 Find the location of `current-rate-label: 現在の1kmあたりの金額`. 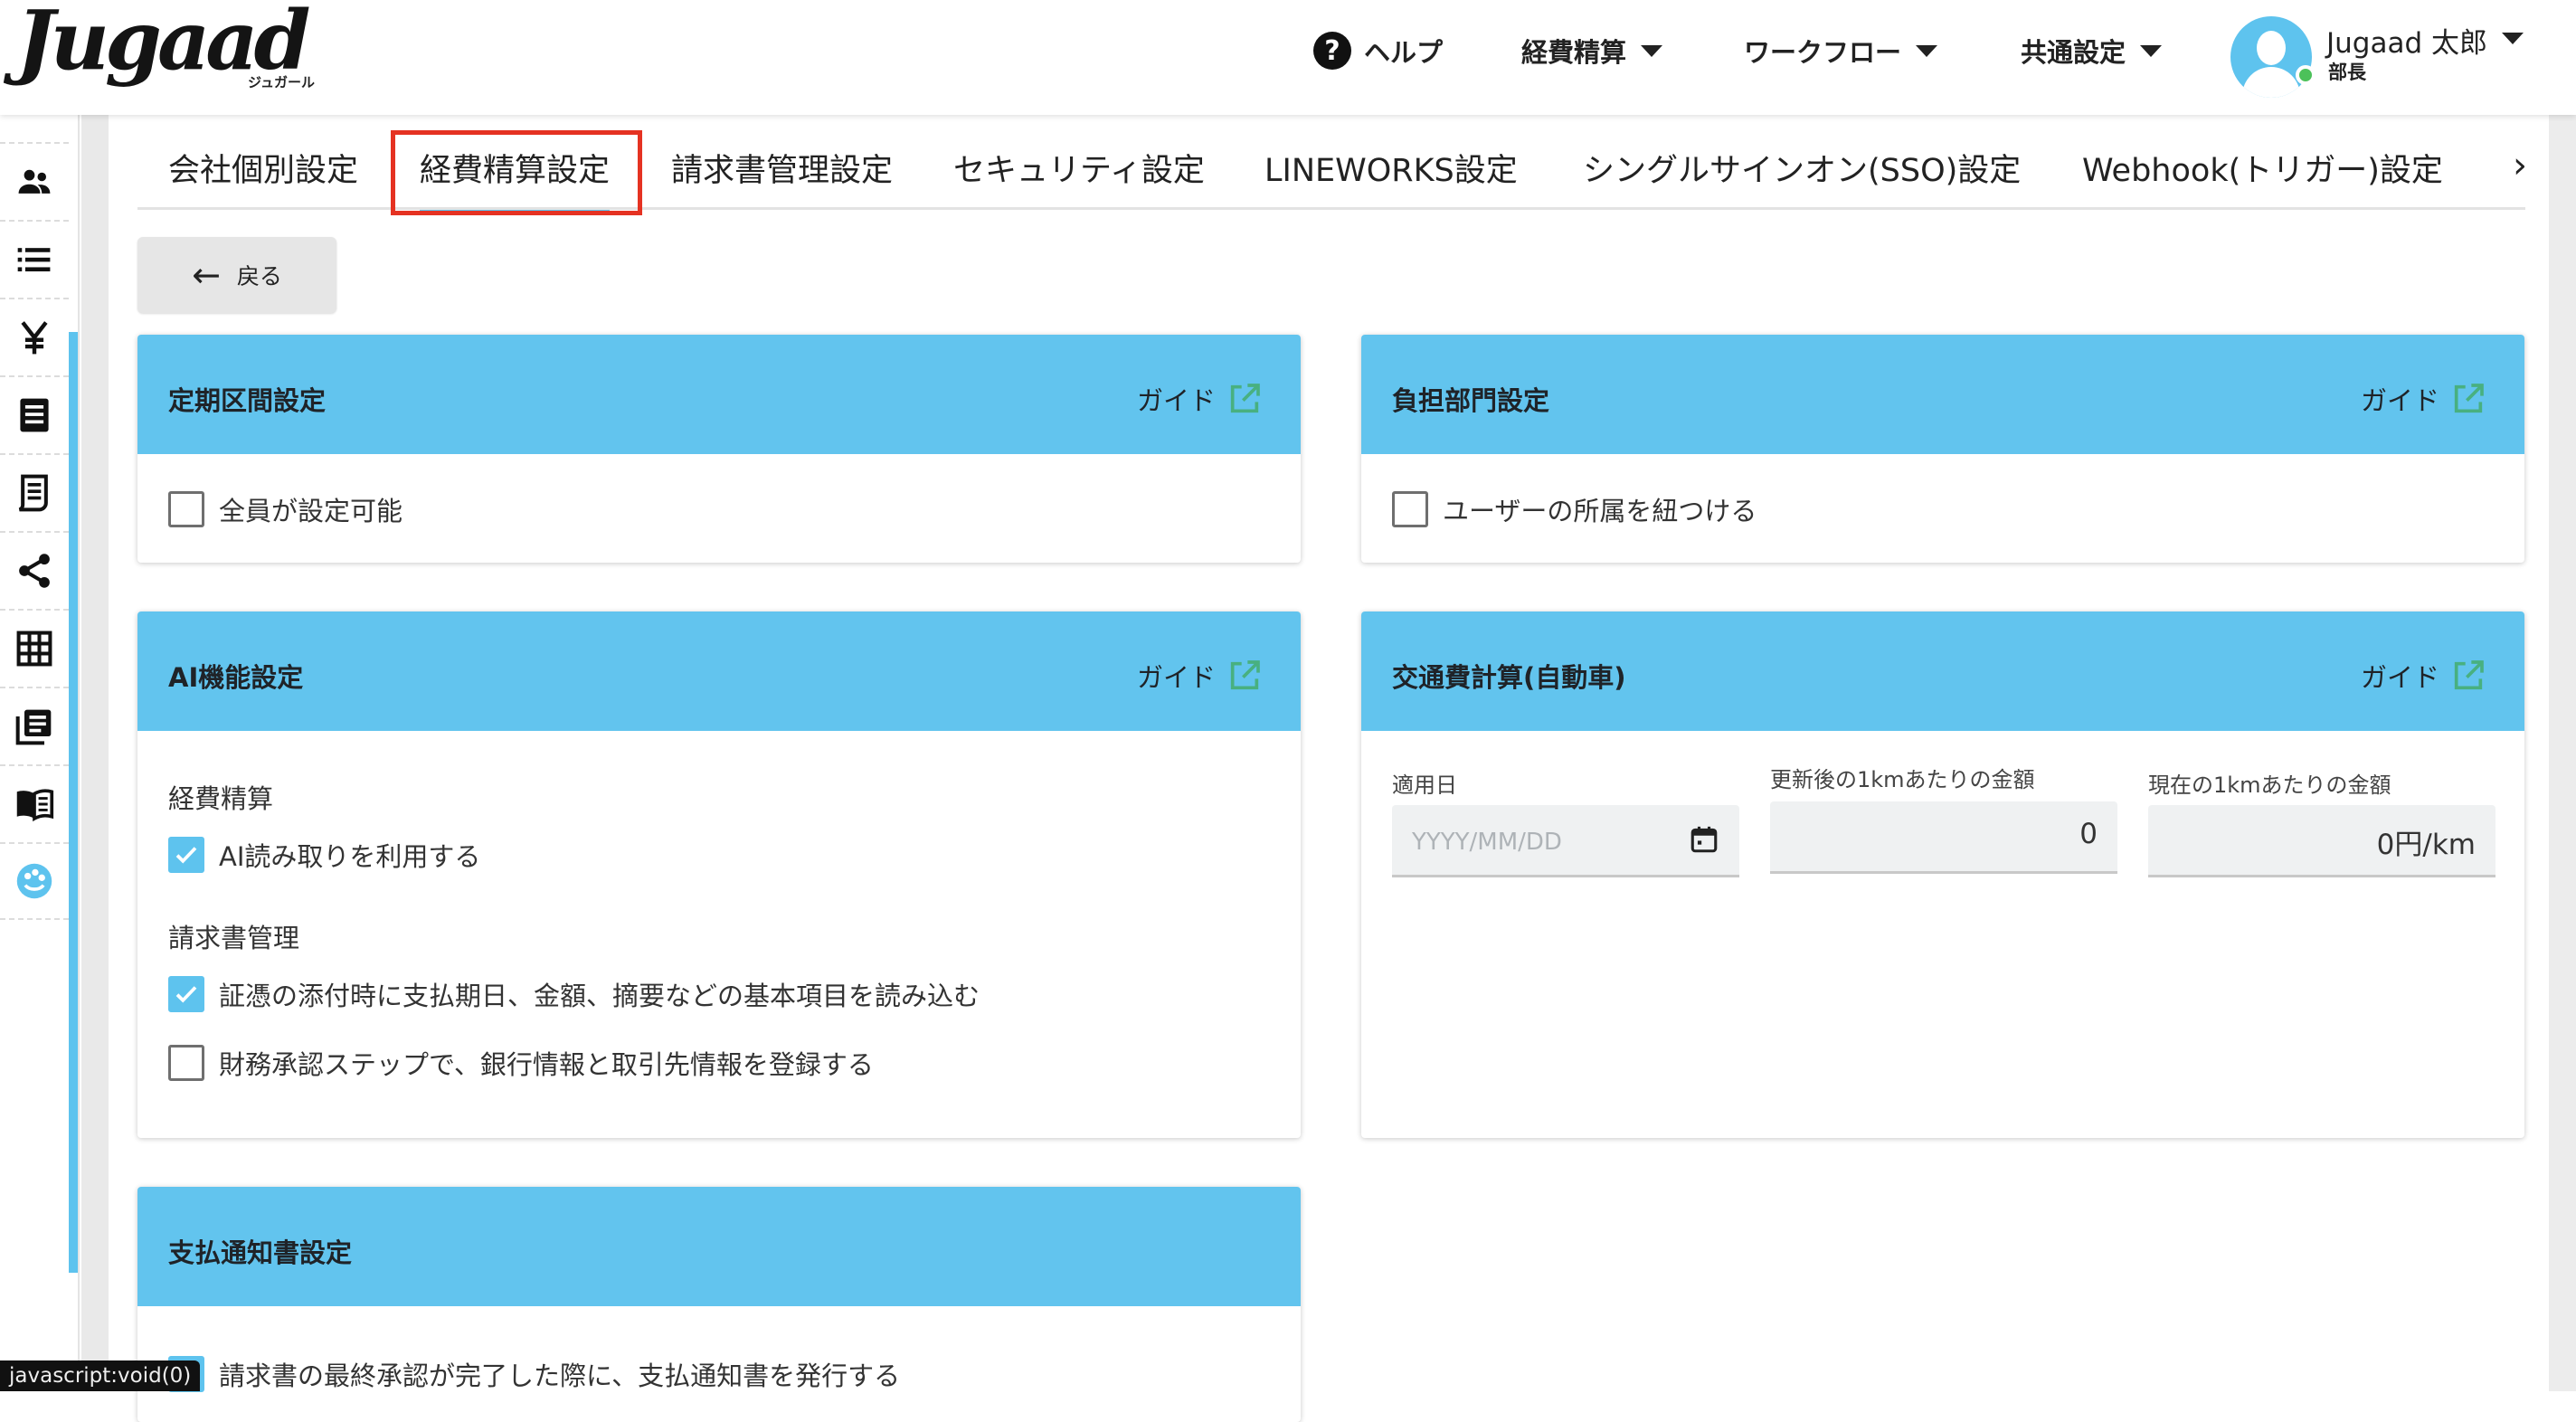

current-rate-label: 現在の1kmあたりの金額 is located at coordinates (2269, 785).